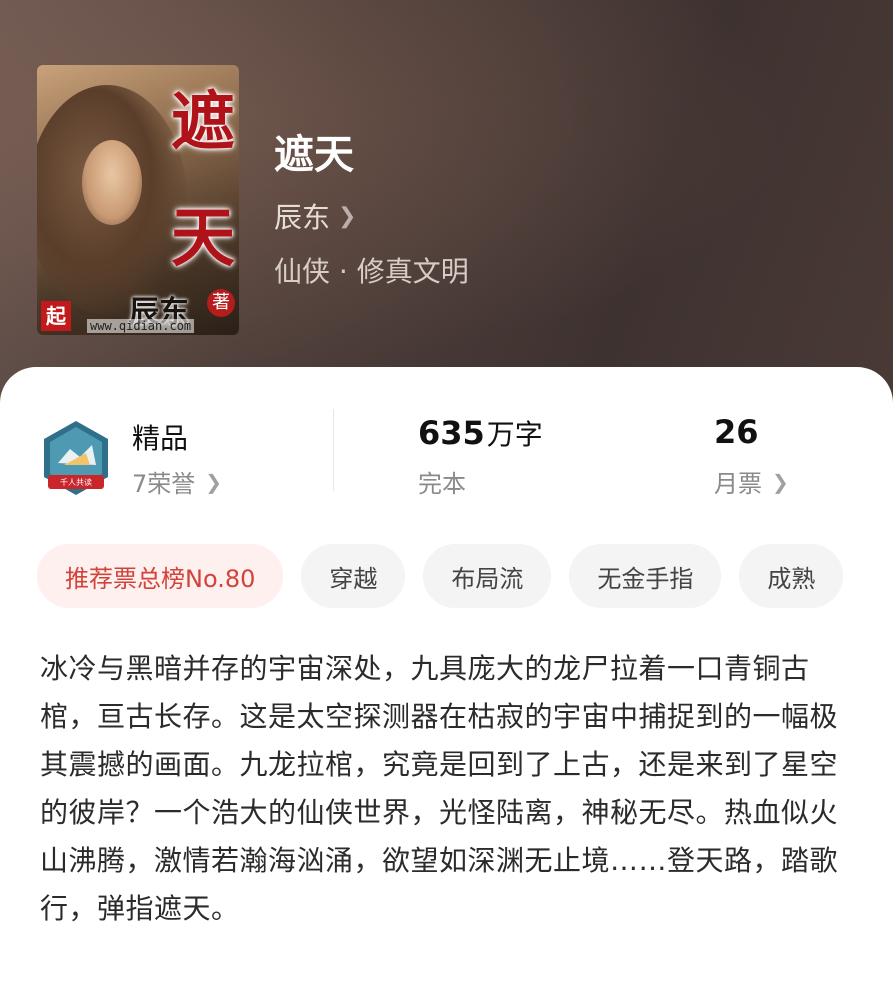 Image resolution: width=893 pixels, height=1007 pixels. Describe the element at coordinates (203, 238) in the screenshot. I see `cover-title-char-2: 天` at that location.